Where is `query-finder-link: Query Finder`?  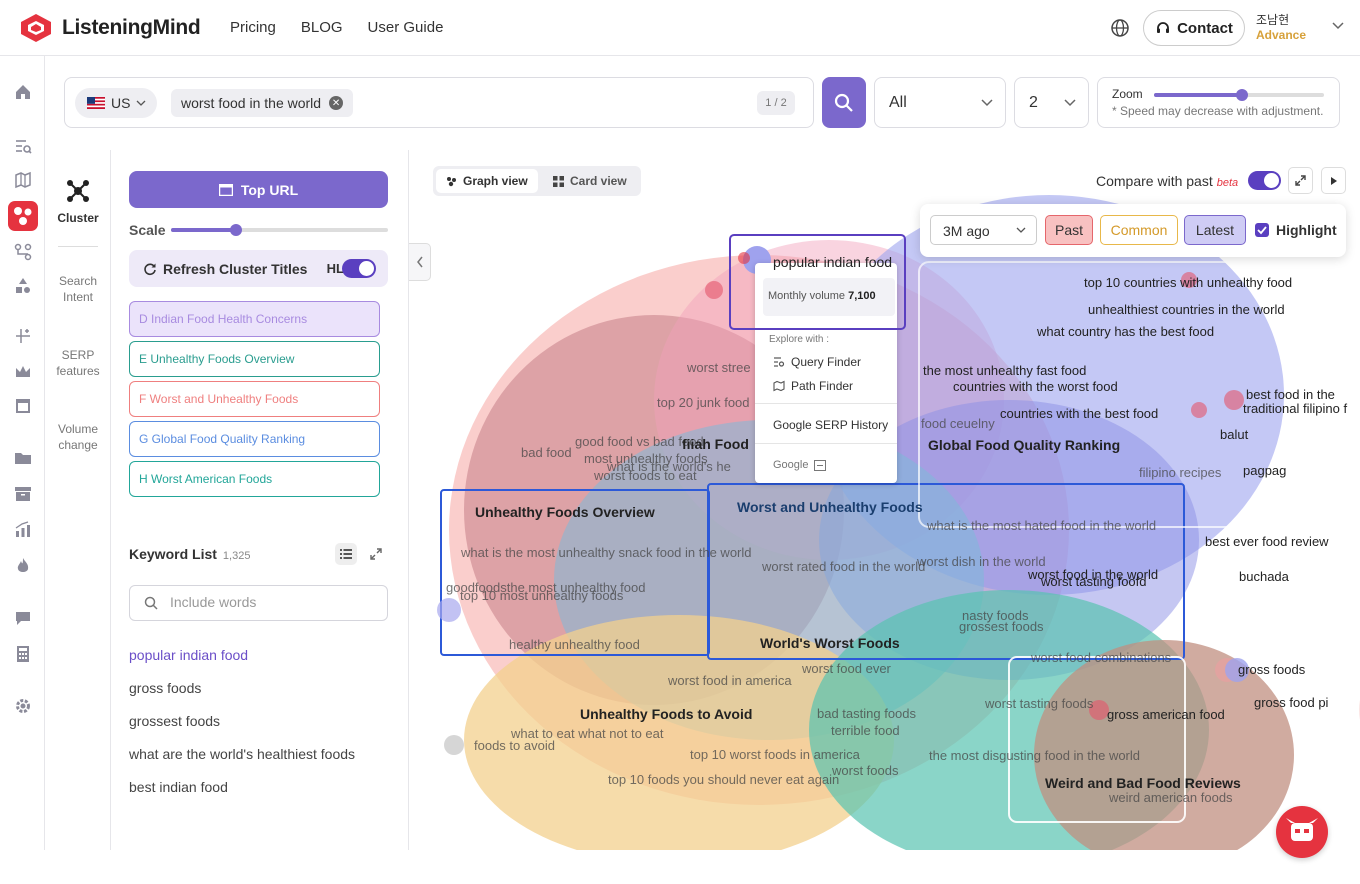
query-finder-link: Query Finder is located at coordinates (817, 362).